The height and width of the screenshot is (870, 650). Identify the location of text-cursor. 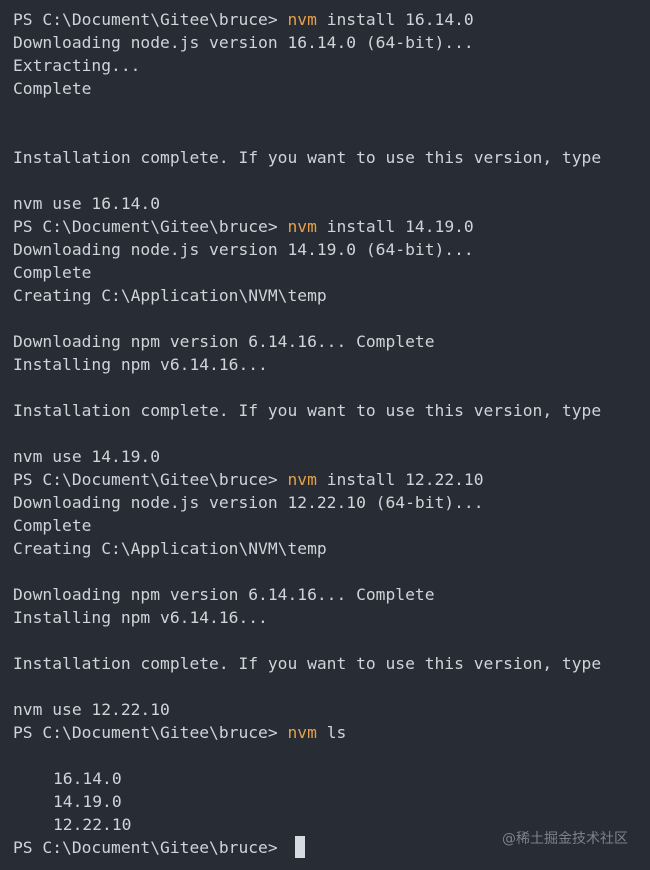
(300, 846).